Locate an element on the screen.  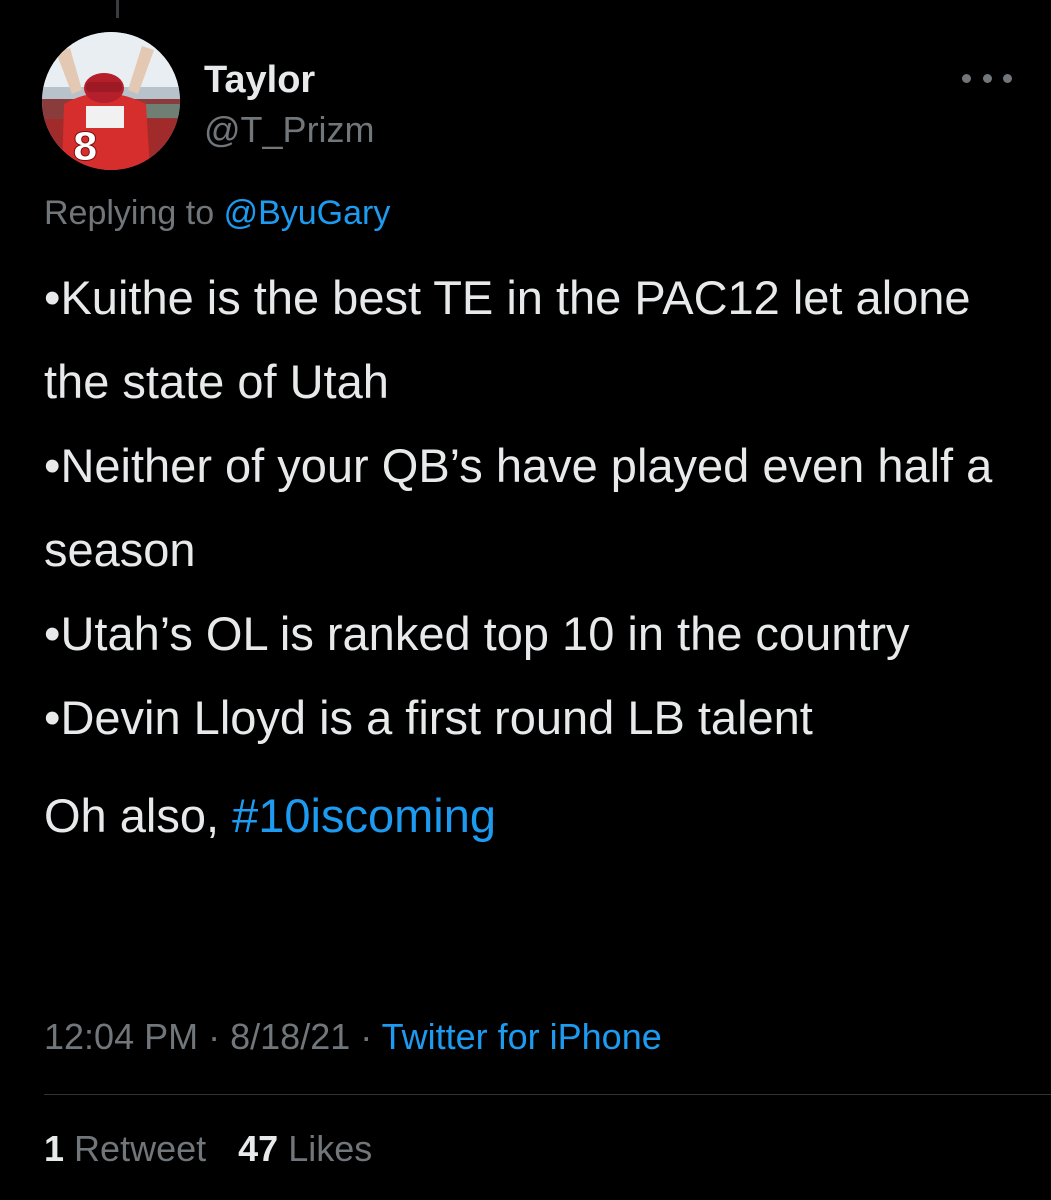
tweet-line: •Devin Lloyd is a first round LB talent is located at coordinates (428, 717).